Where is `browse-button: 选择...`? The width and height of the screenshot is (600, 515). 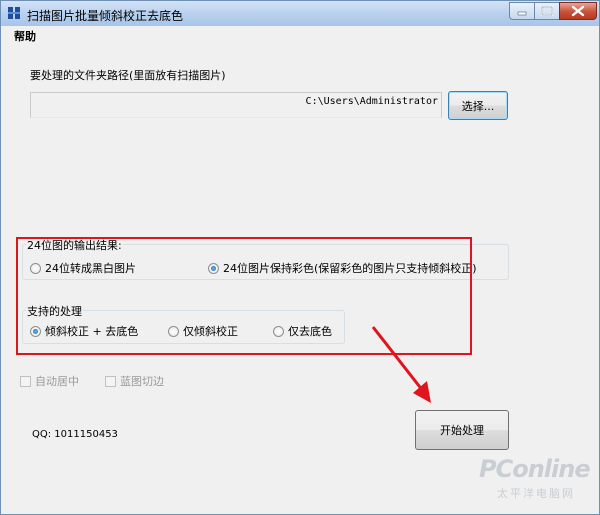 browse-button: 选择... is located at coordinates (478, 105).